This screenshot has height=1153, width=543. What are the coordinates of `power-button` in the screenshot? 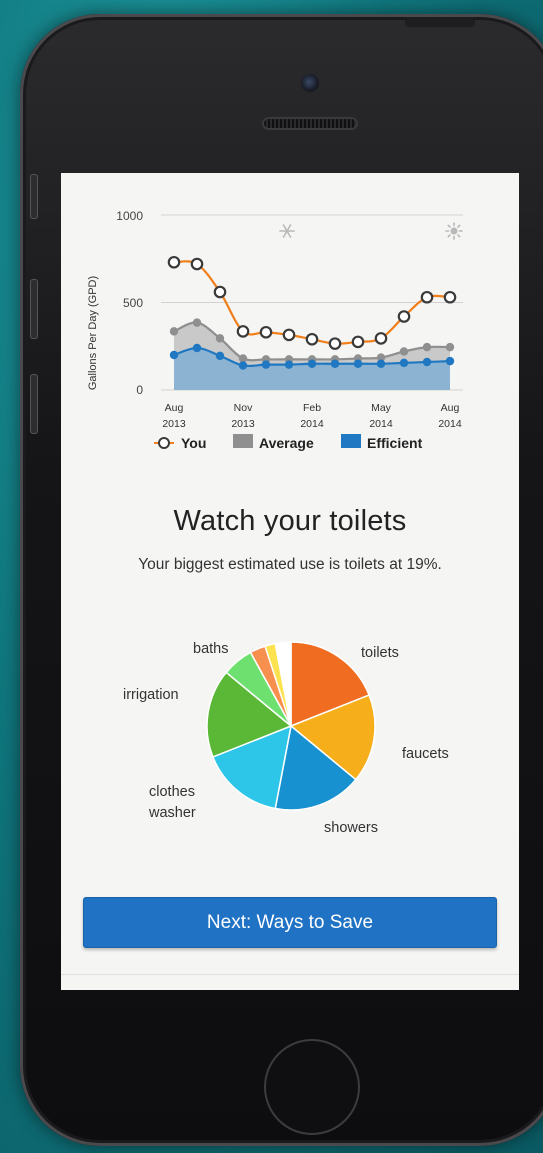 It's located at (440, 22).